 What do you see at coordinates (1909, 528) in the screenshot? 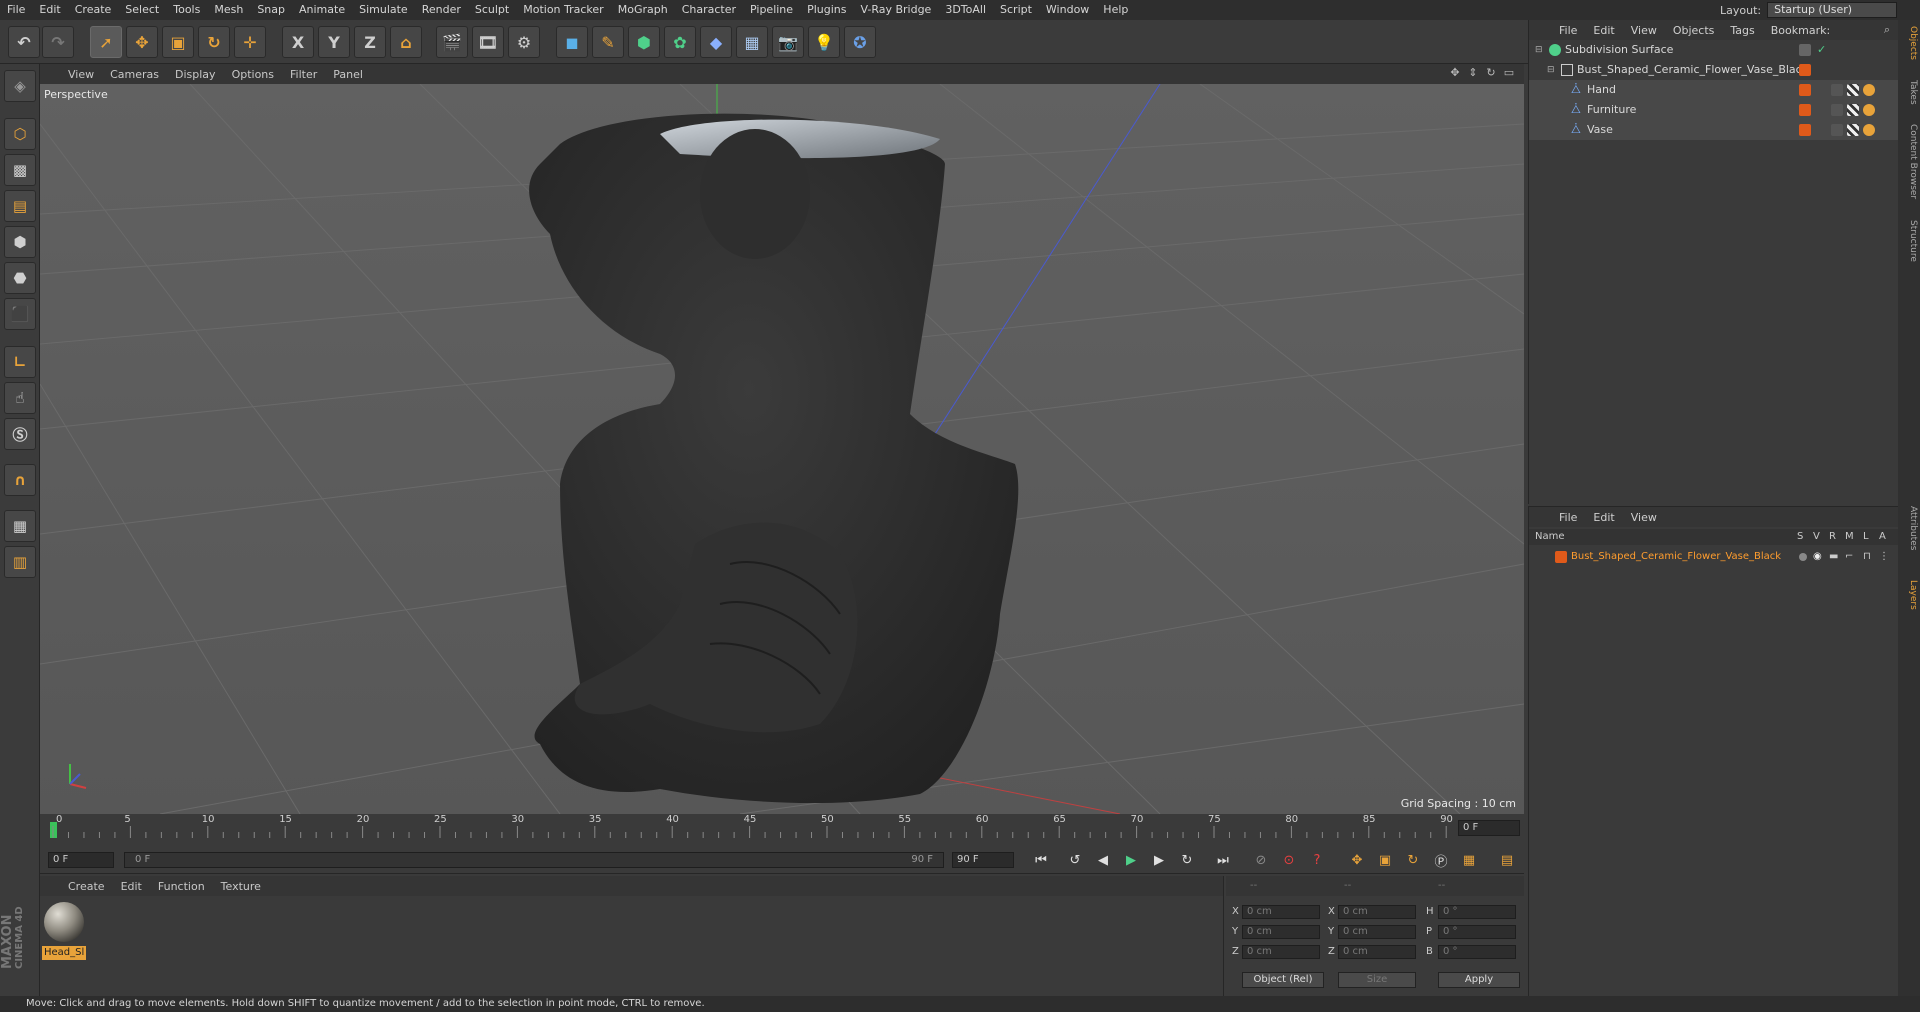
I see `tab-attributes: Attributes` at bounding box center [1909, 528].